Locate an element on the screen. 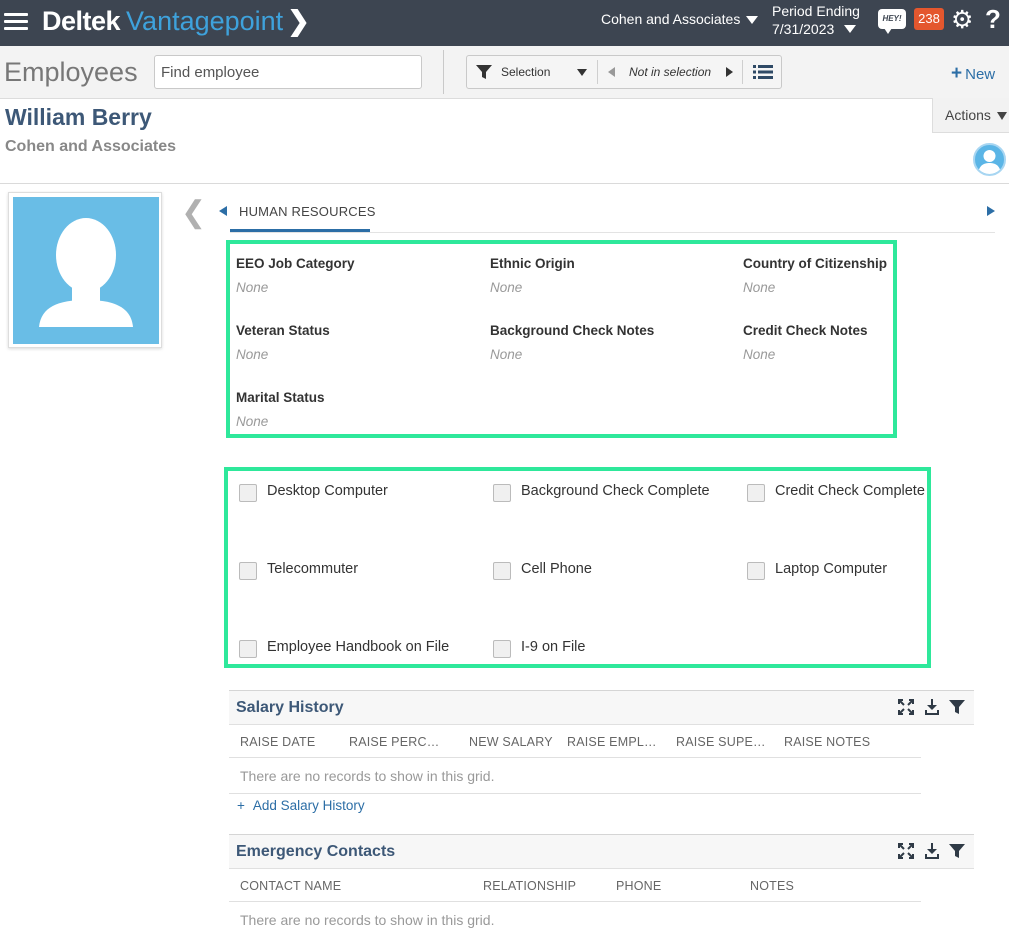 The image size is (1009, 935). tab-scroll-right-icon is located at coordinates (991, 211).